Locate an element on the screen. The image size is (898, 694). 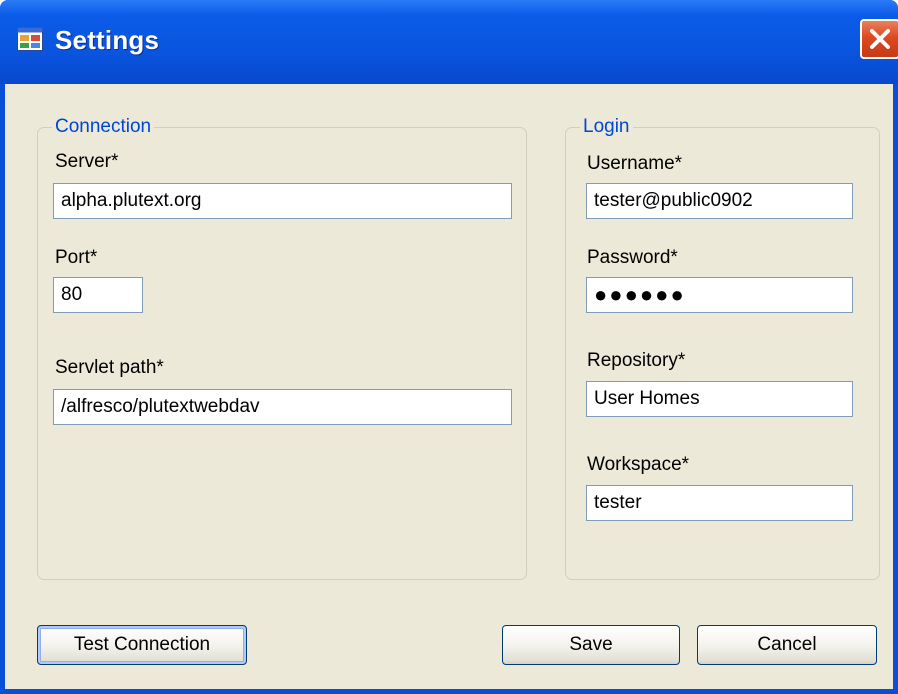
server-label: Server* is located at coordinates (87, 161).